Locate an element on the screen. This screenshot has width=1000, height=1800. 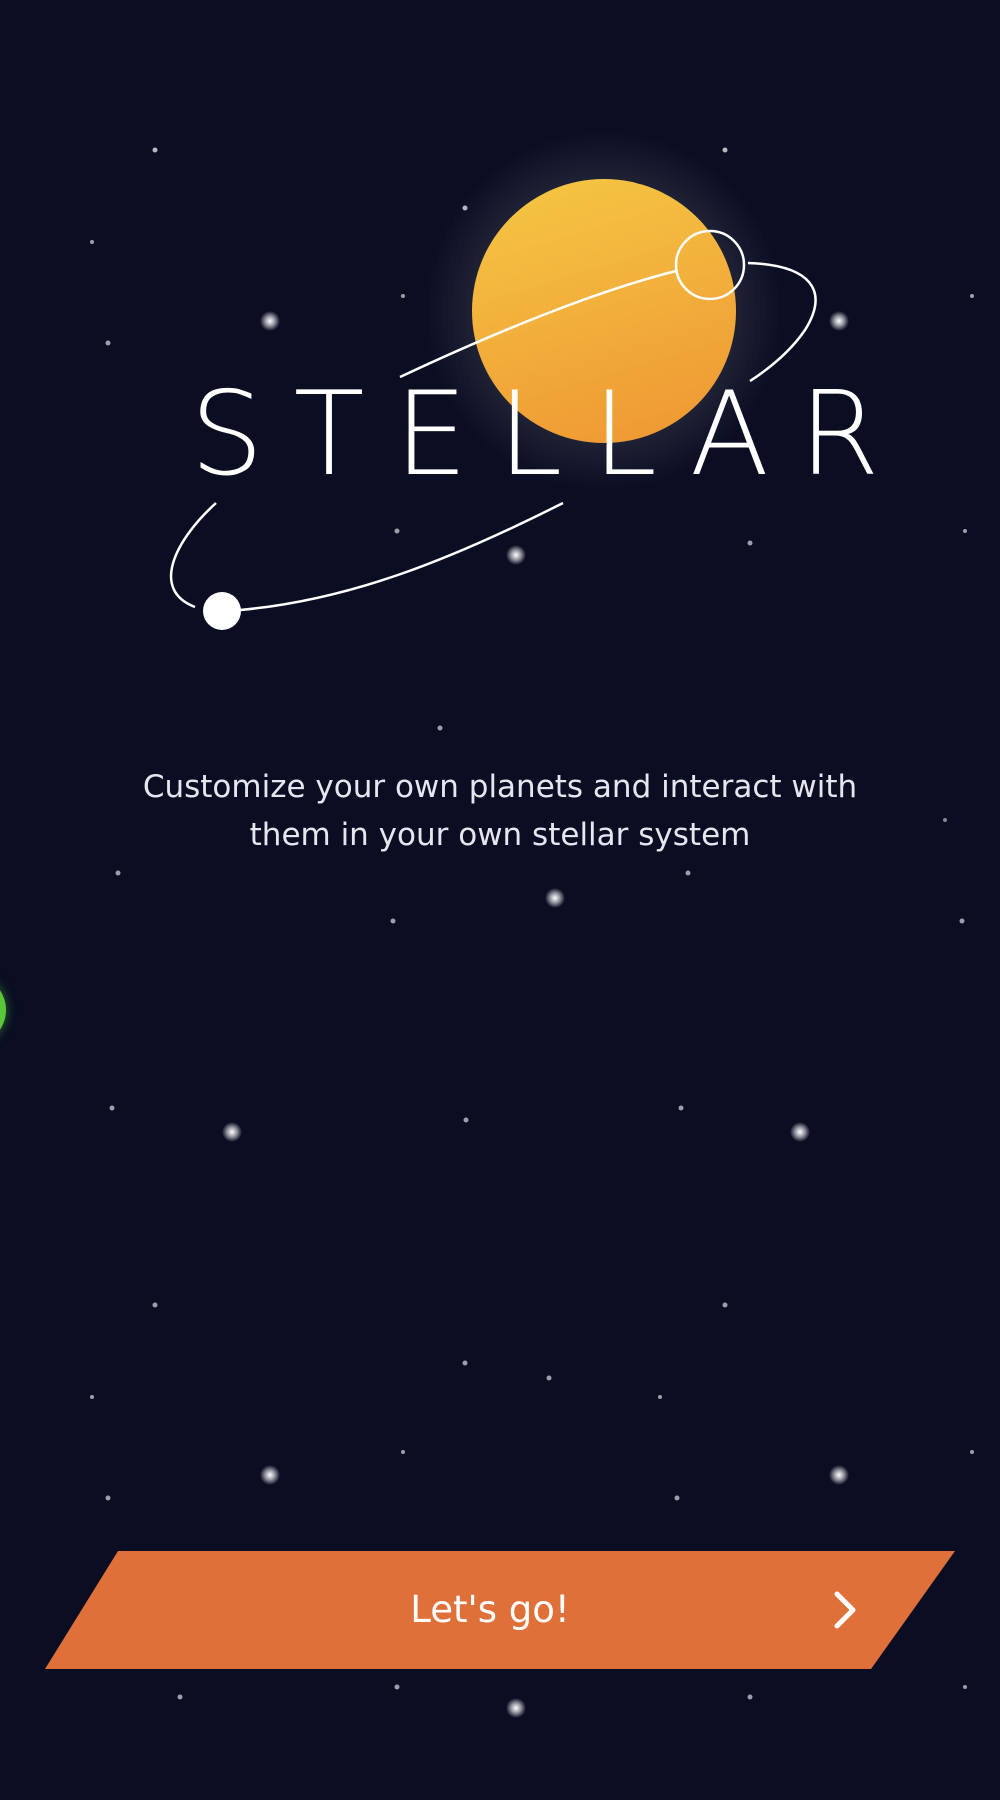
lets-go-button: Let's go! is located at coordinates (500, 1610).